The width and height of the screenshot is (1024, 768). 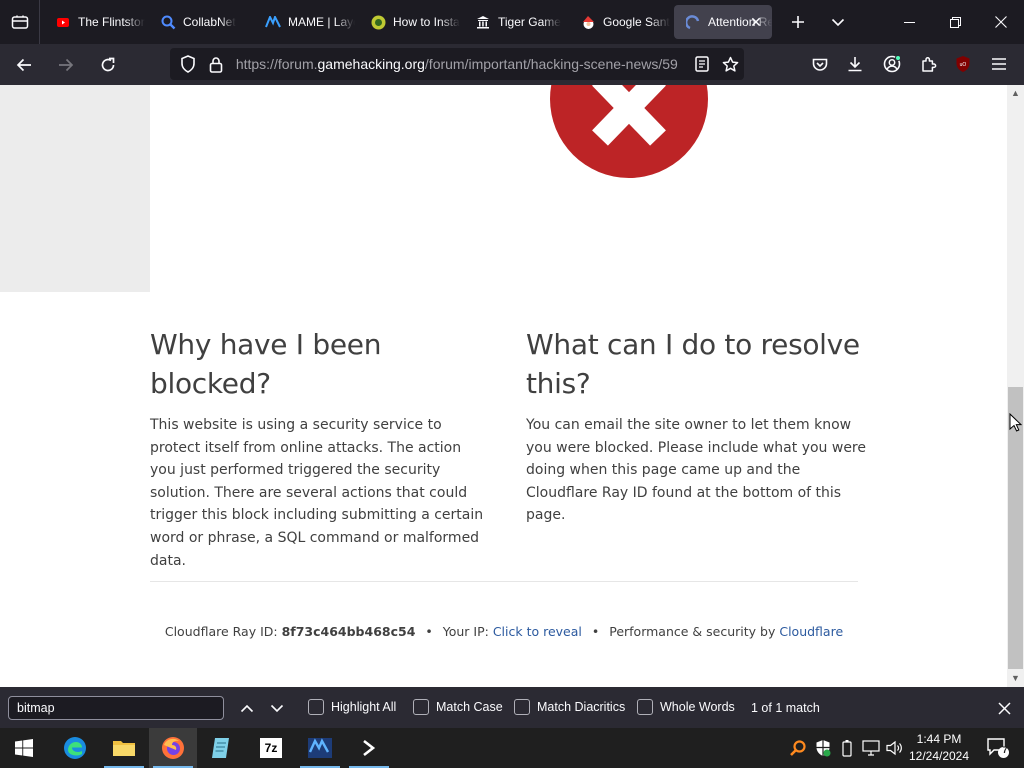 What do you see at coordinates (304, 22) in the screenshot?
I see `tab-mame: MAME | Layout` at bounding box center [304, 22].